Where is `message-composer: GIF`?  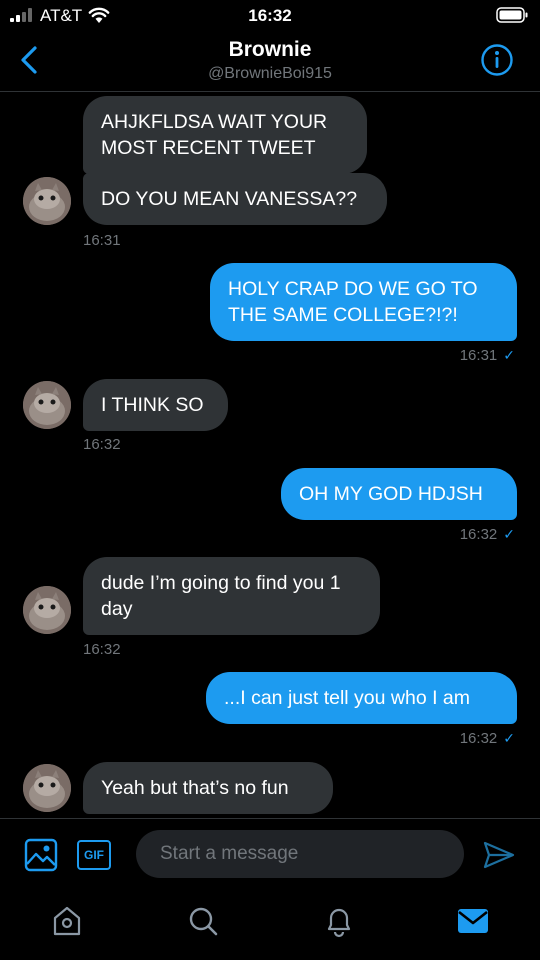 message-composer: GIF is located at coordinates (270, 854).